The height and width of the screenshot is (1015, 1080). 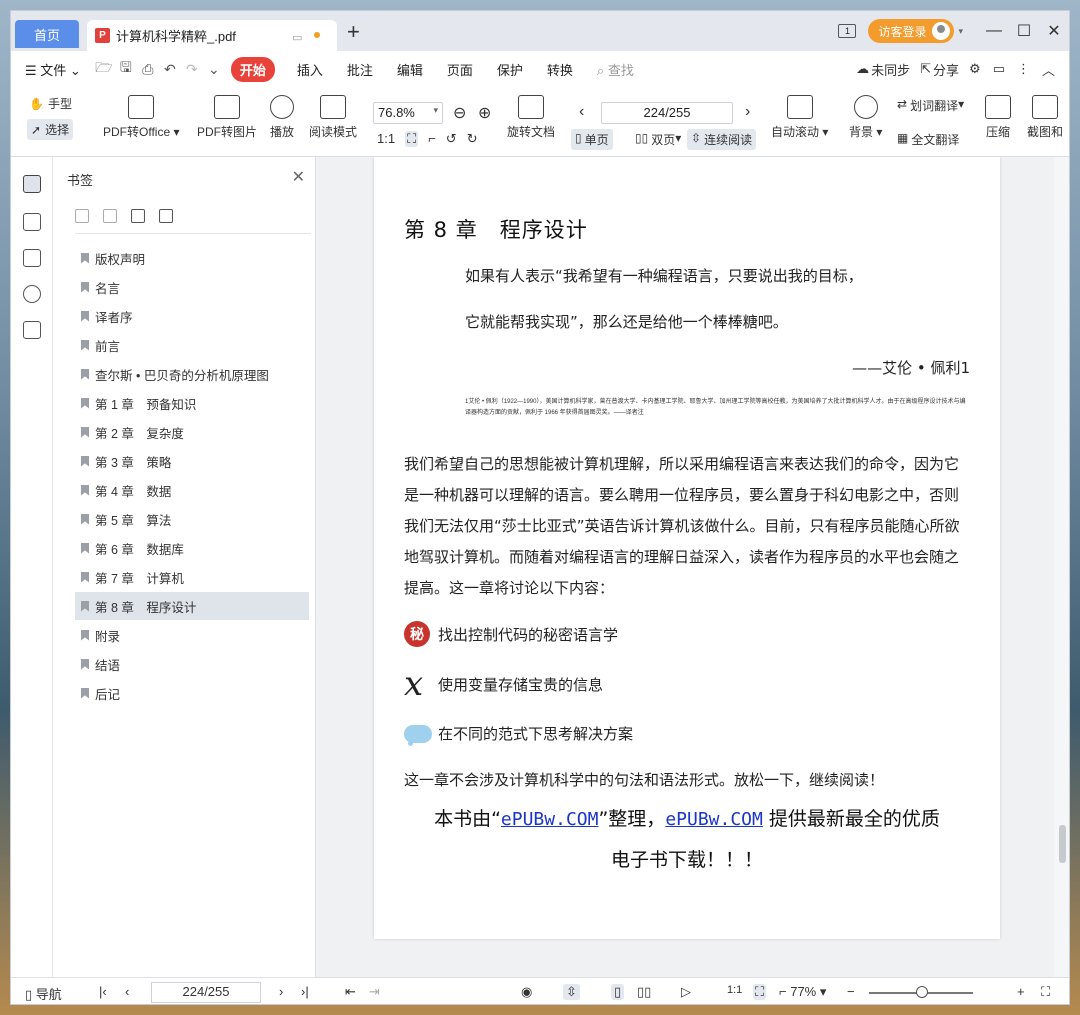 What do you see at coordinates (192, 374) in the screenshot?
I see `bookmark-item: 查尔斯 • 巴贝奇的分析机原理图` at bounding box center [192, 374].